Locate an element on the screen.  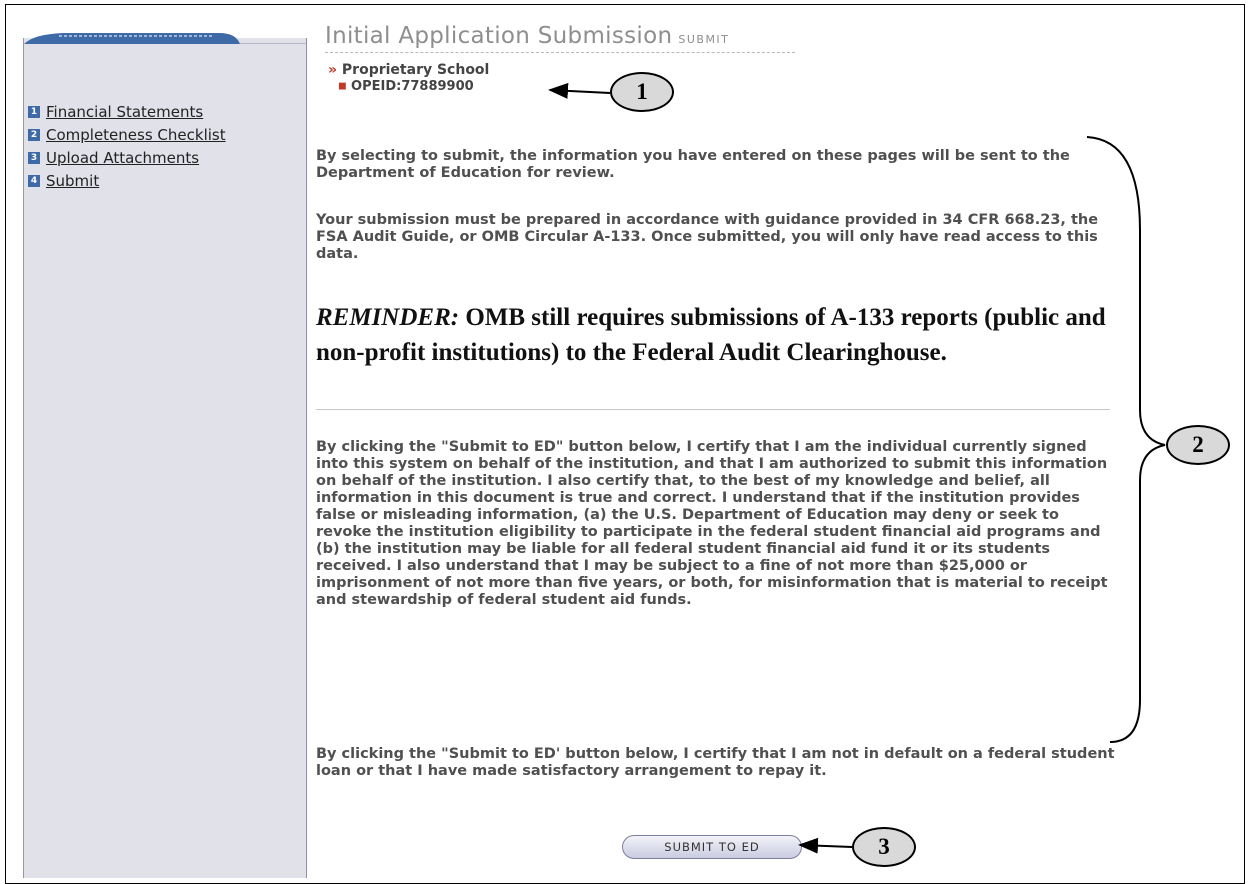
callout-badge-2: 2 is located at coordinates (1198, 445).